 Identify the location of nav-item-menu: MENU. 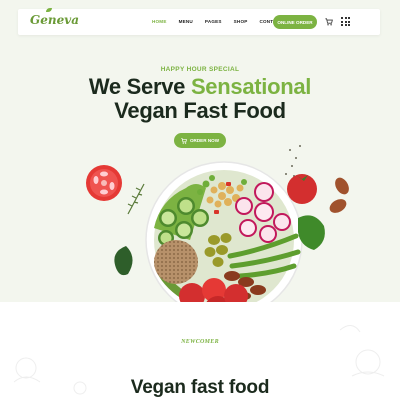
(186, 21).